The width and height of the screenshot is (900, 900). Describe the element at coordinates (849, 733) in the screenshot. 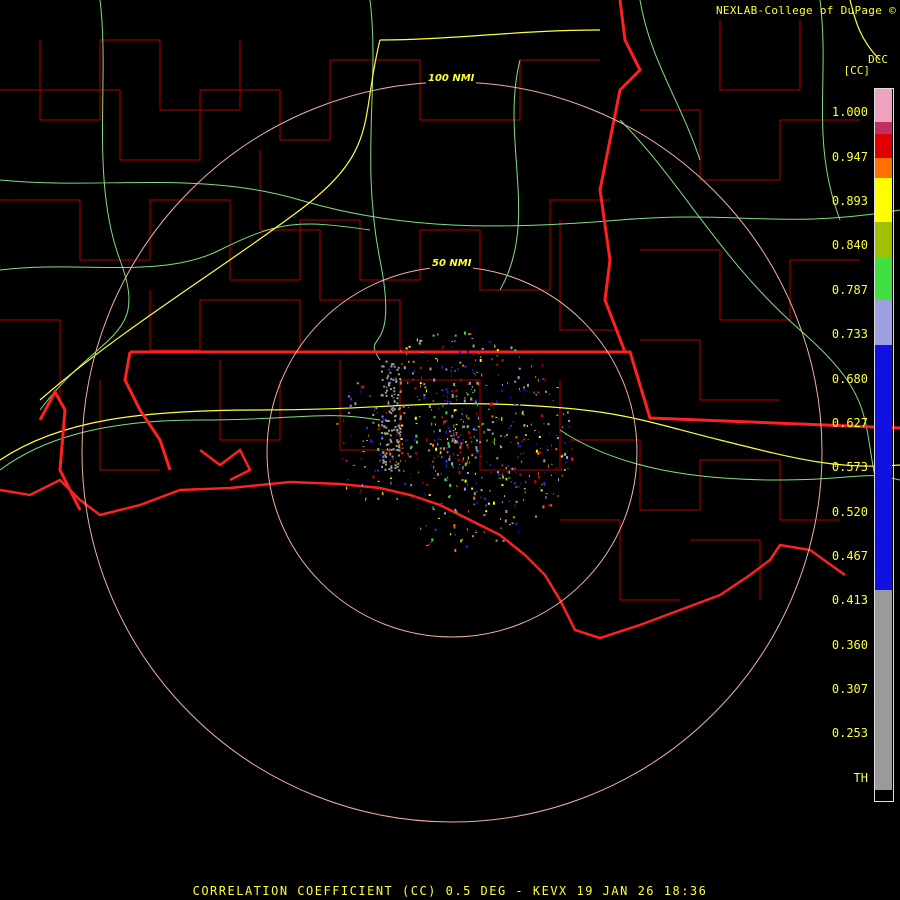

I see `legend-label-14: 0.253` at that location.